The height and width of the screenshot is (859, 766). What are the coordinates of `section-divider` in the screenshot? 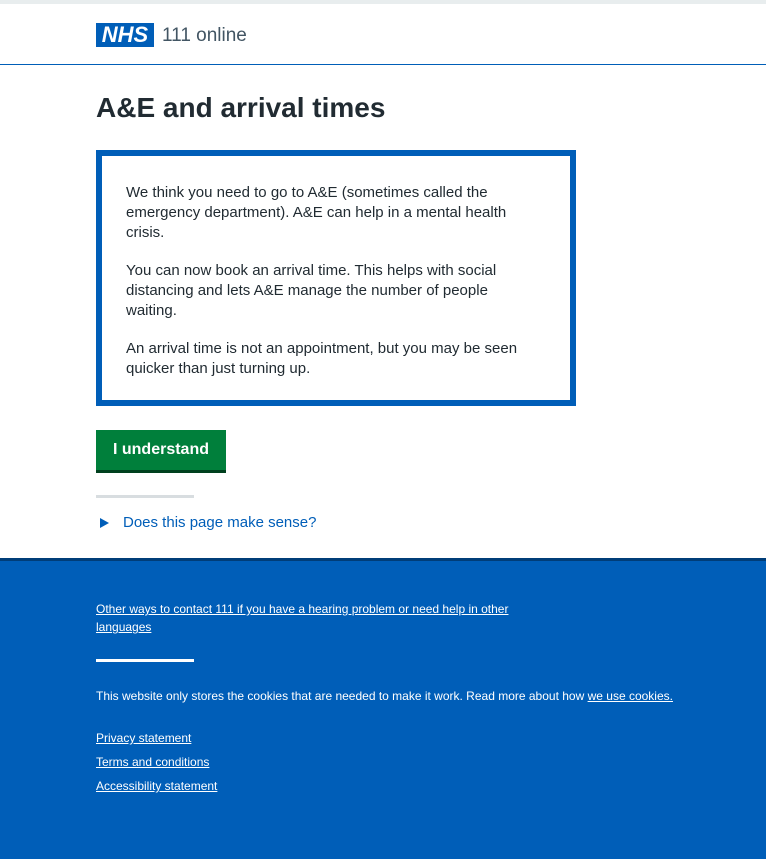 It's located at (145, 496).